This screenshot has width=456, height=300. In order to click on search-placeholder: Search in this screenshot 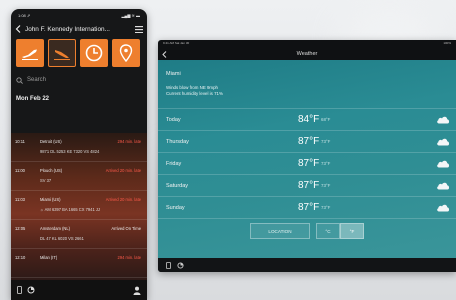, I will do `click(37, 80)`.